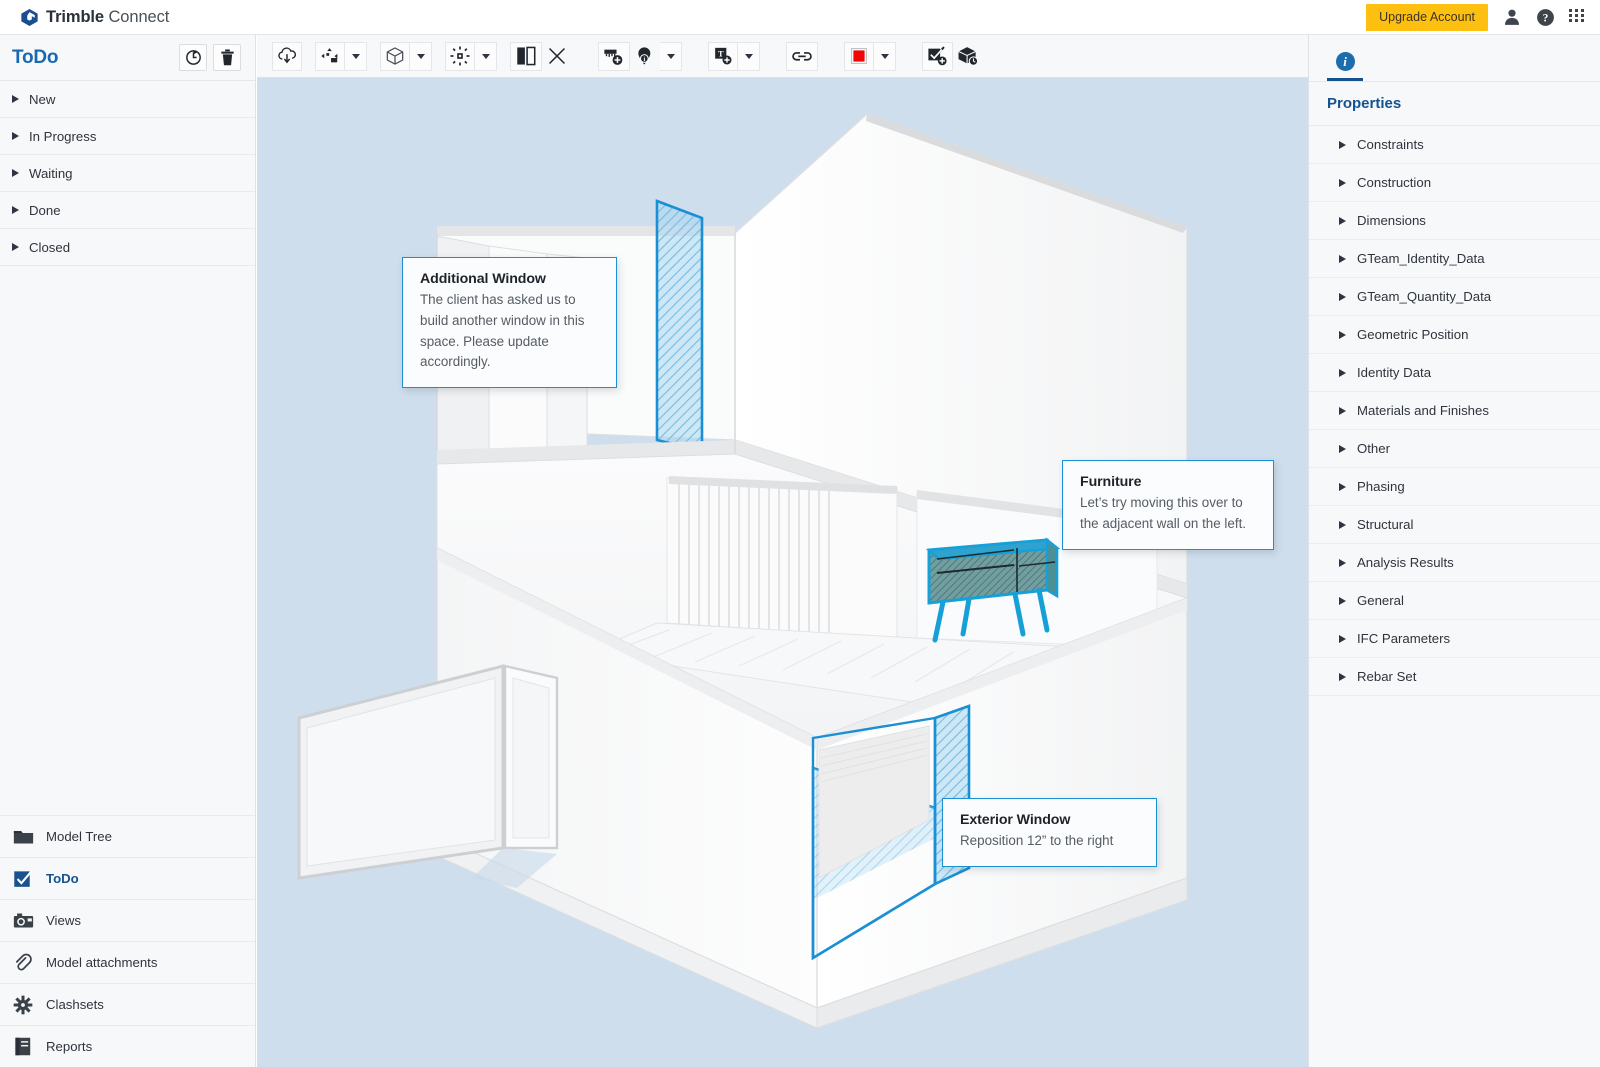  Describe the element at coordinates (29, 17) in the screenshot. I see `trimble-logo-icon` at that location.